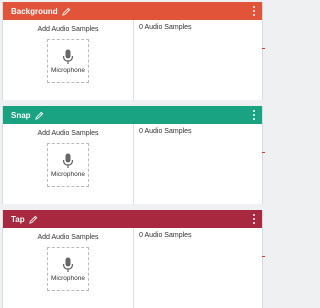  Describe the element at coordinates (21, 115) in the screenshot. I see `class-title: Snap` at that location.